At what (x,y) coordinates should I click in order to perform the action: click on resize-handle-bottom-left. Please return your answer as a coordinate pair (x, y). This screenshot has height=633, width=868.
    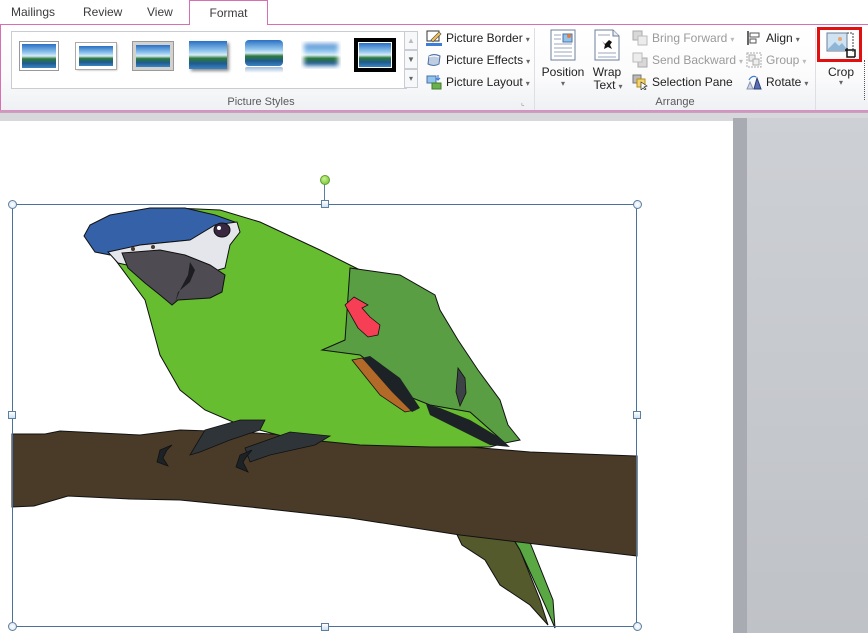
    Looking at the image, I should click on (12, 626).